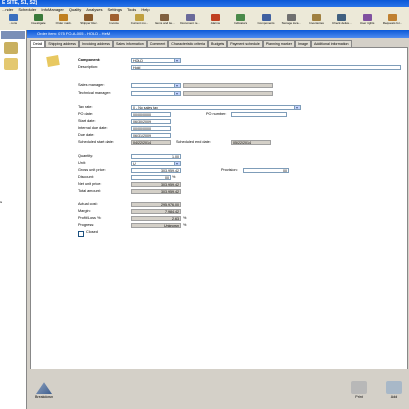  I want to click on discount-field: 00, so click(151, 177).